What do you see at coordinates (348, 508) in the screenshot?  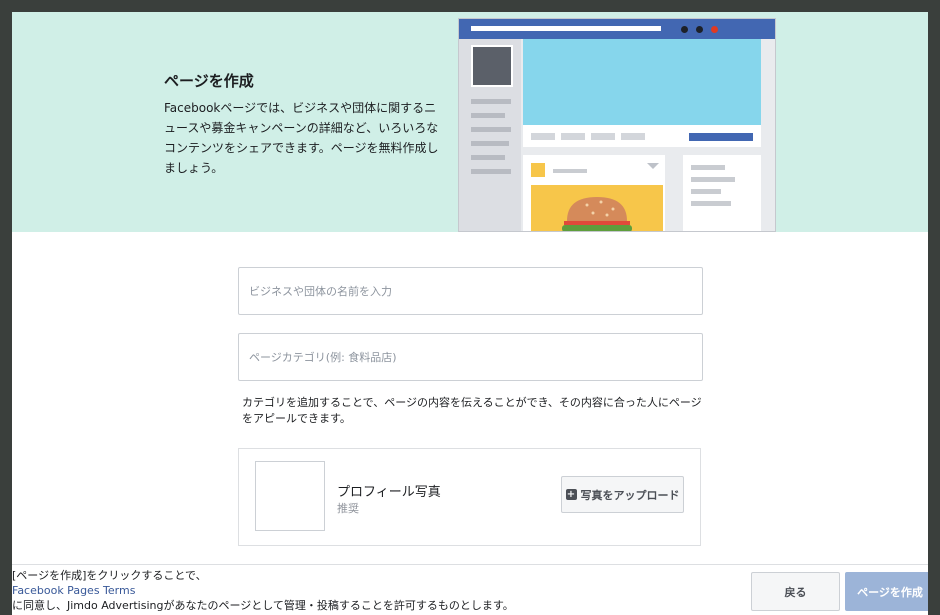 I see `profile-photo-subtitle: 推奨` at bounding box center [348, 508].